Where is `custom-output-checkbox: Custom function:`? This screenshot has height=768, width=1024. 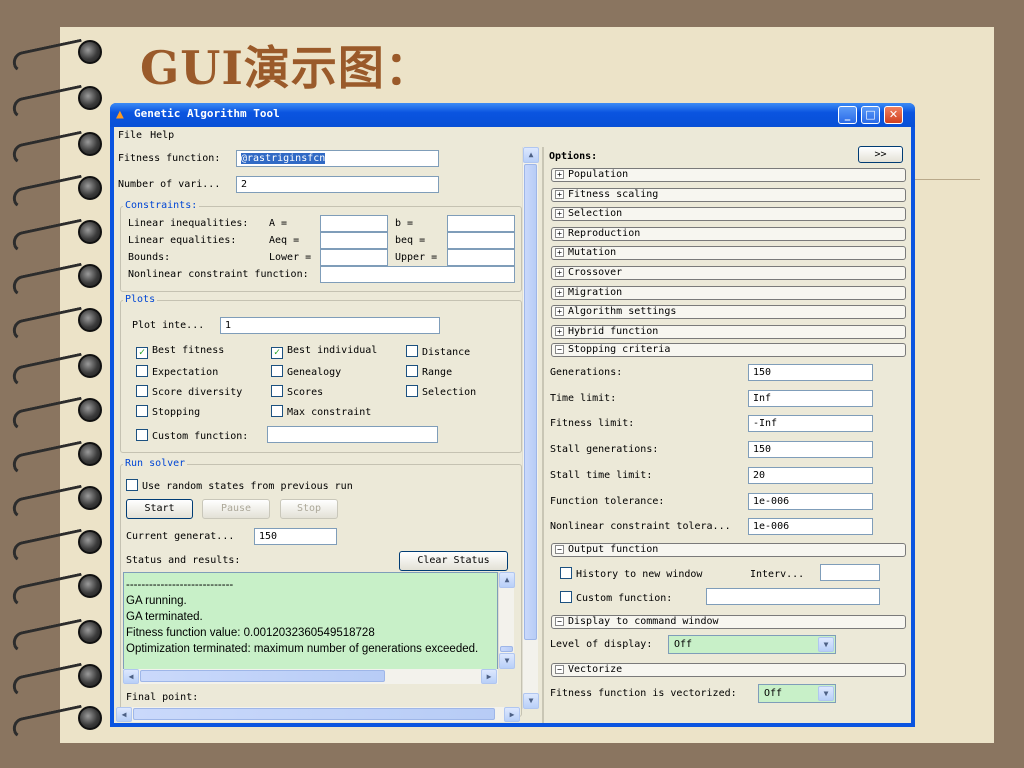 custom-output-checkbox: Custom function: is located at coordinates (616, 597).